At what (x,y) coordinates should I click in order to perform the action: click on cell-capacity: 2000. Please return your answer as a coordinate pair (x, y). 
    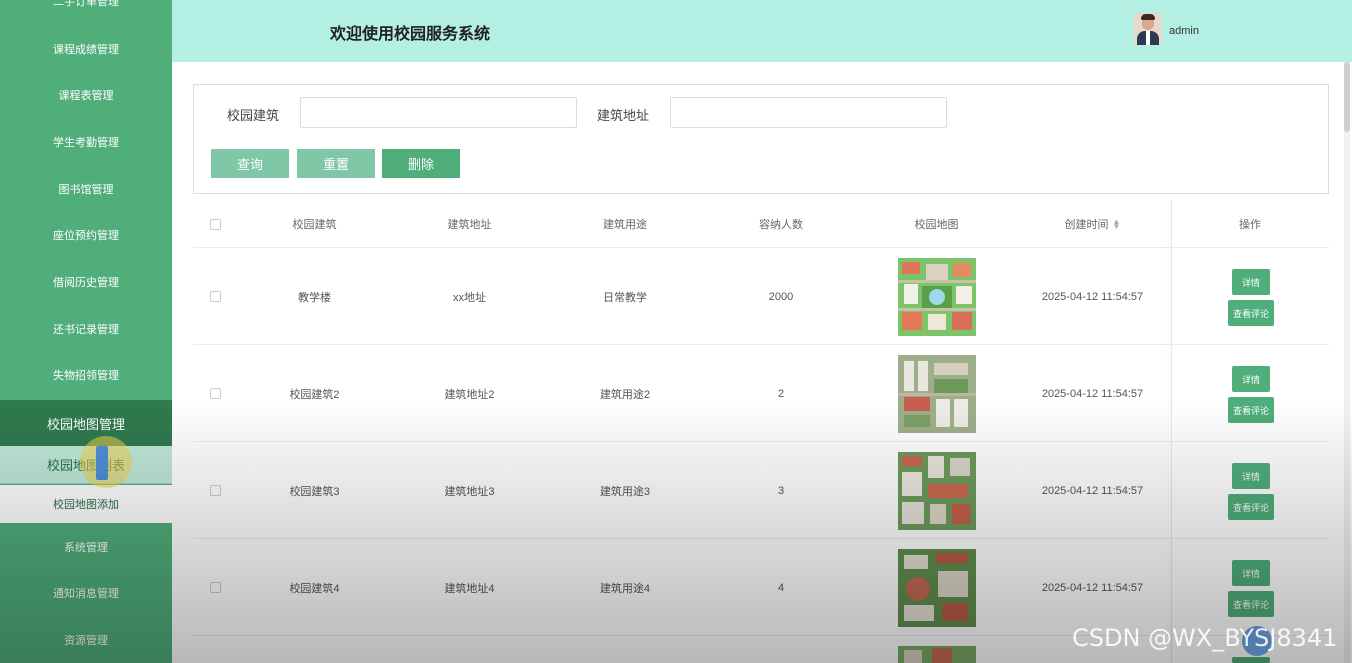
    Looking at the image, I should click on (781, 296).